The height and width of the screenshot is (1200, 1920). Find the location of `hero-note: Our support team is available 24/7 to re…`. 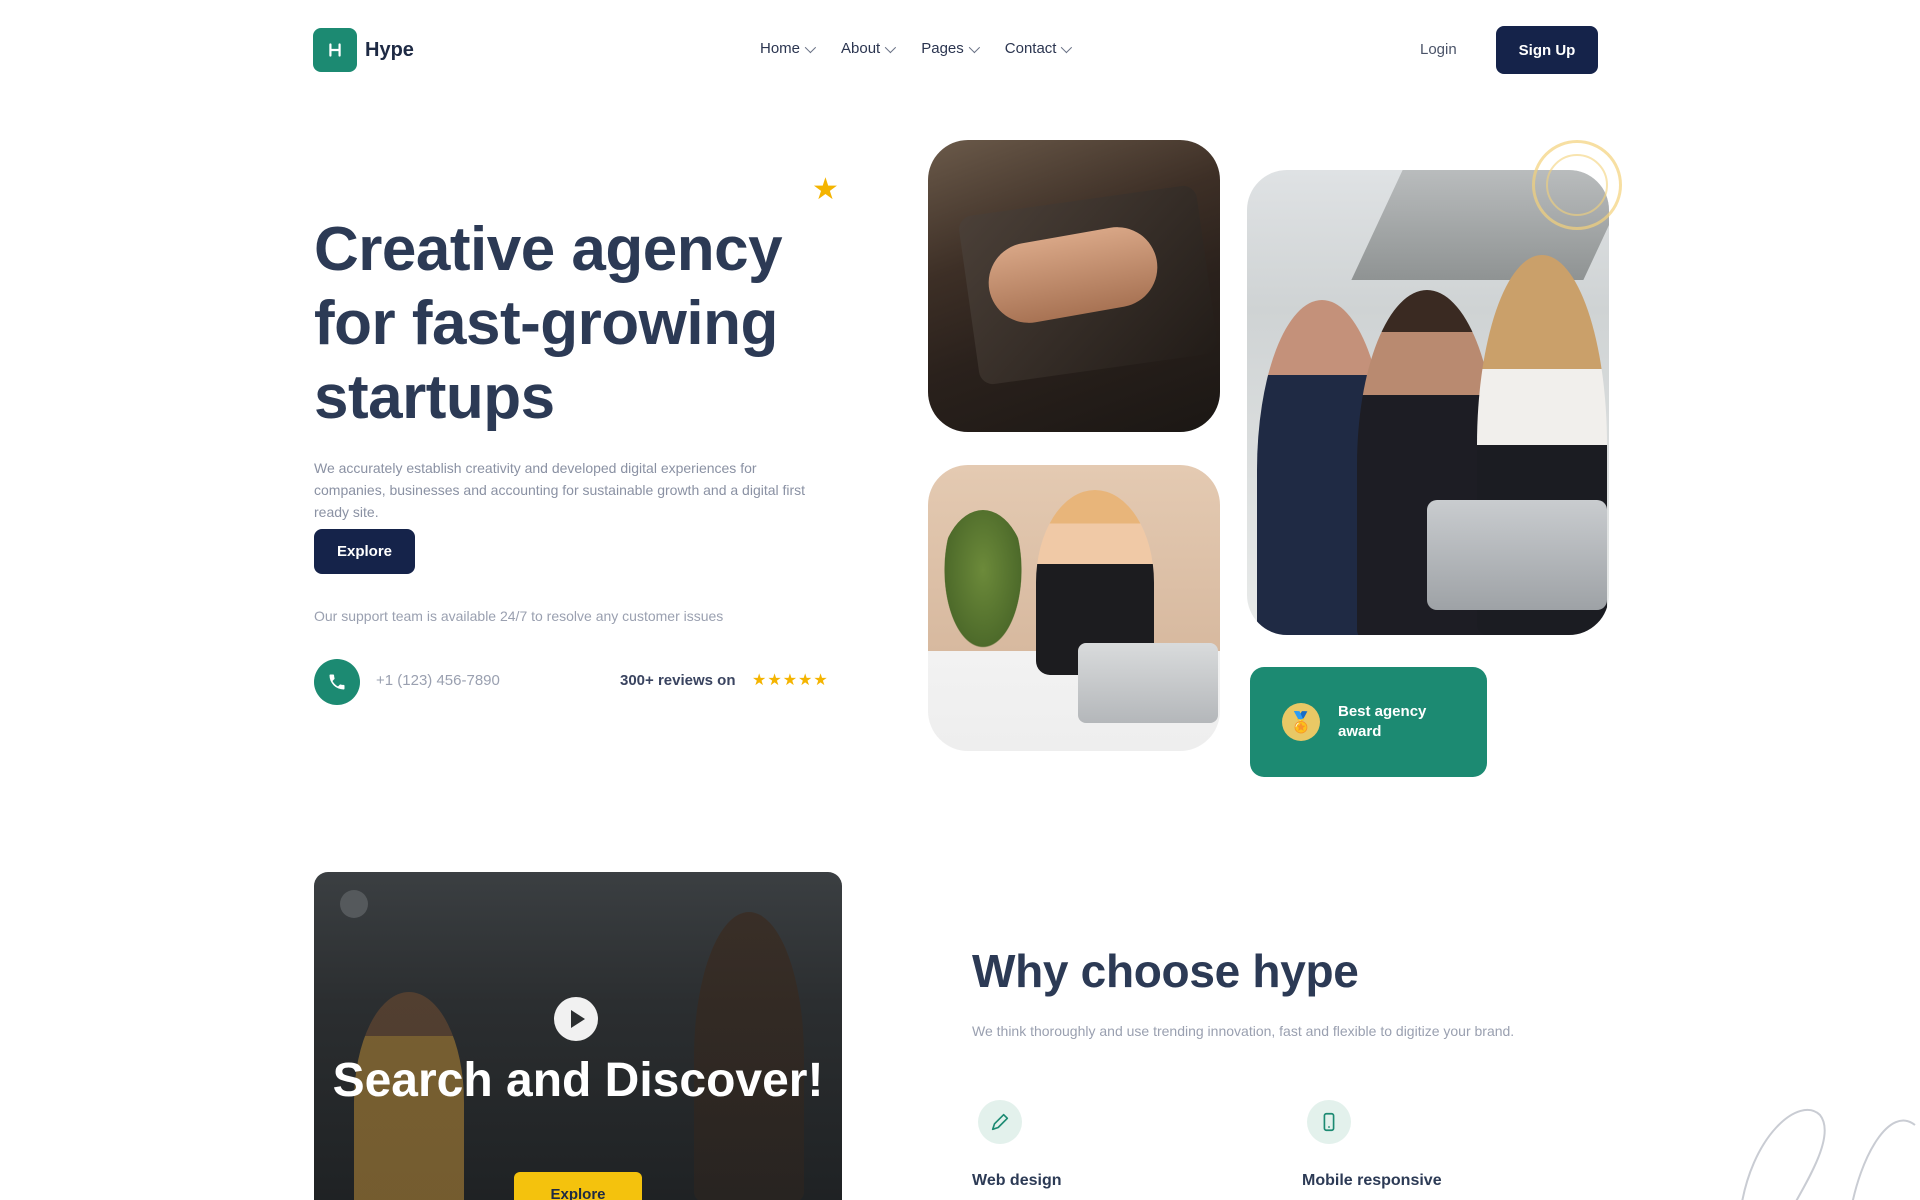

hero-note: Our support team is available 24/7 to re… is located at coordinates (519, 616).